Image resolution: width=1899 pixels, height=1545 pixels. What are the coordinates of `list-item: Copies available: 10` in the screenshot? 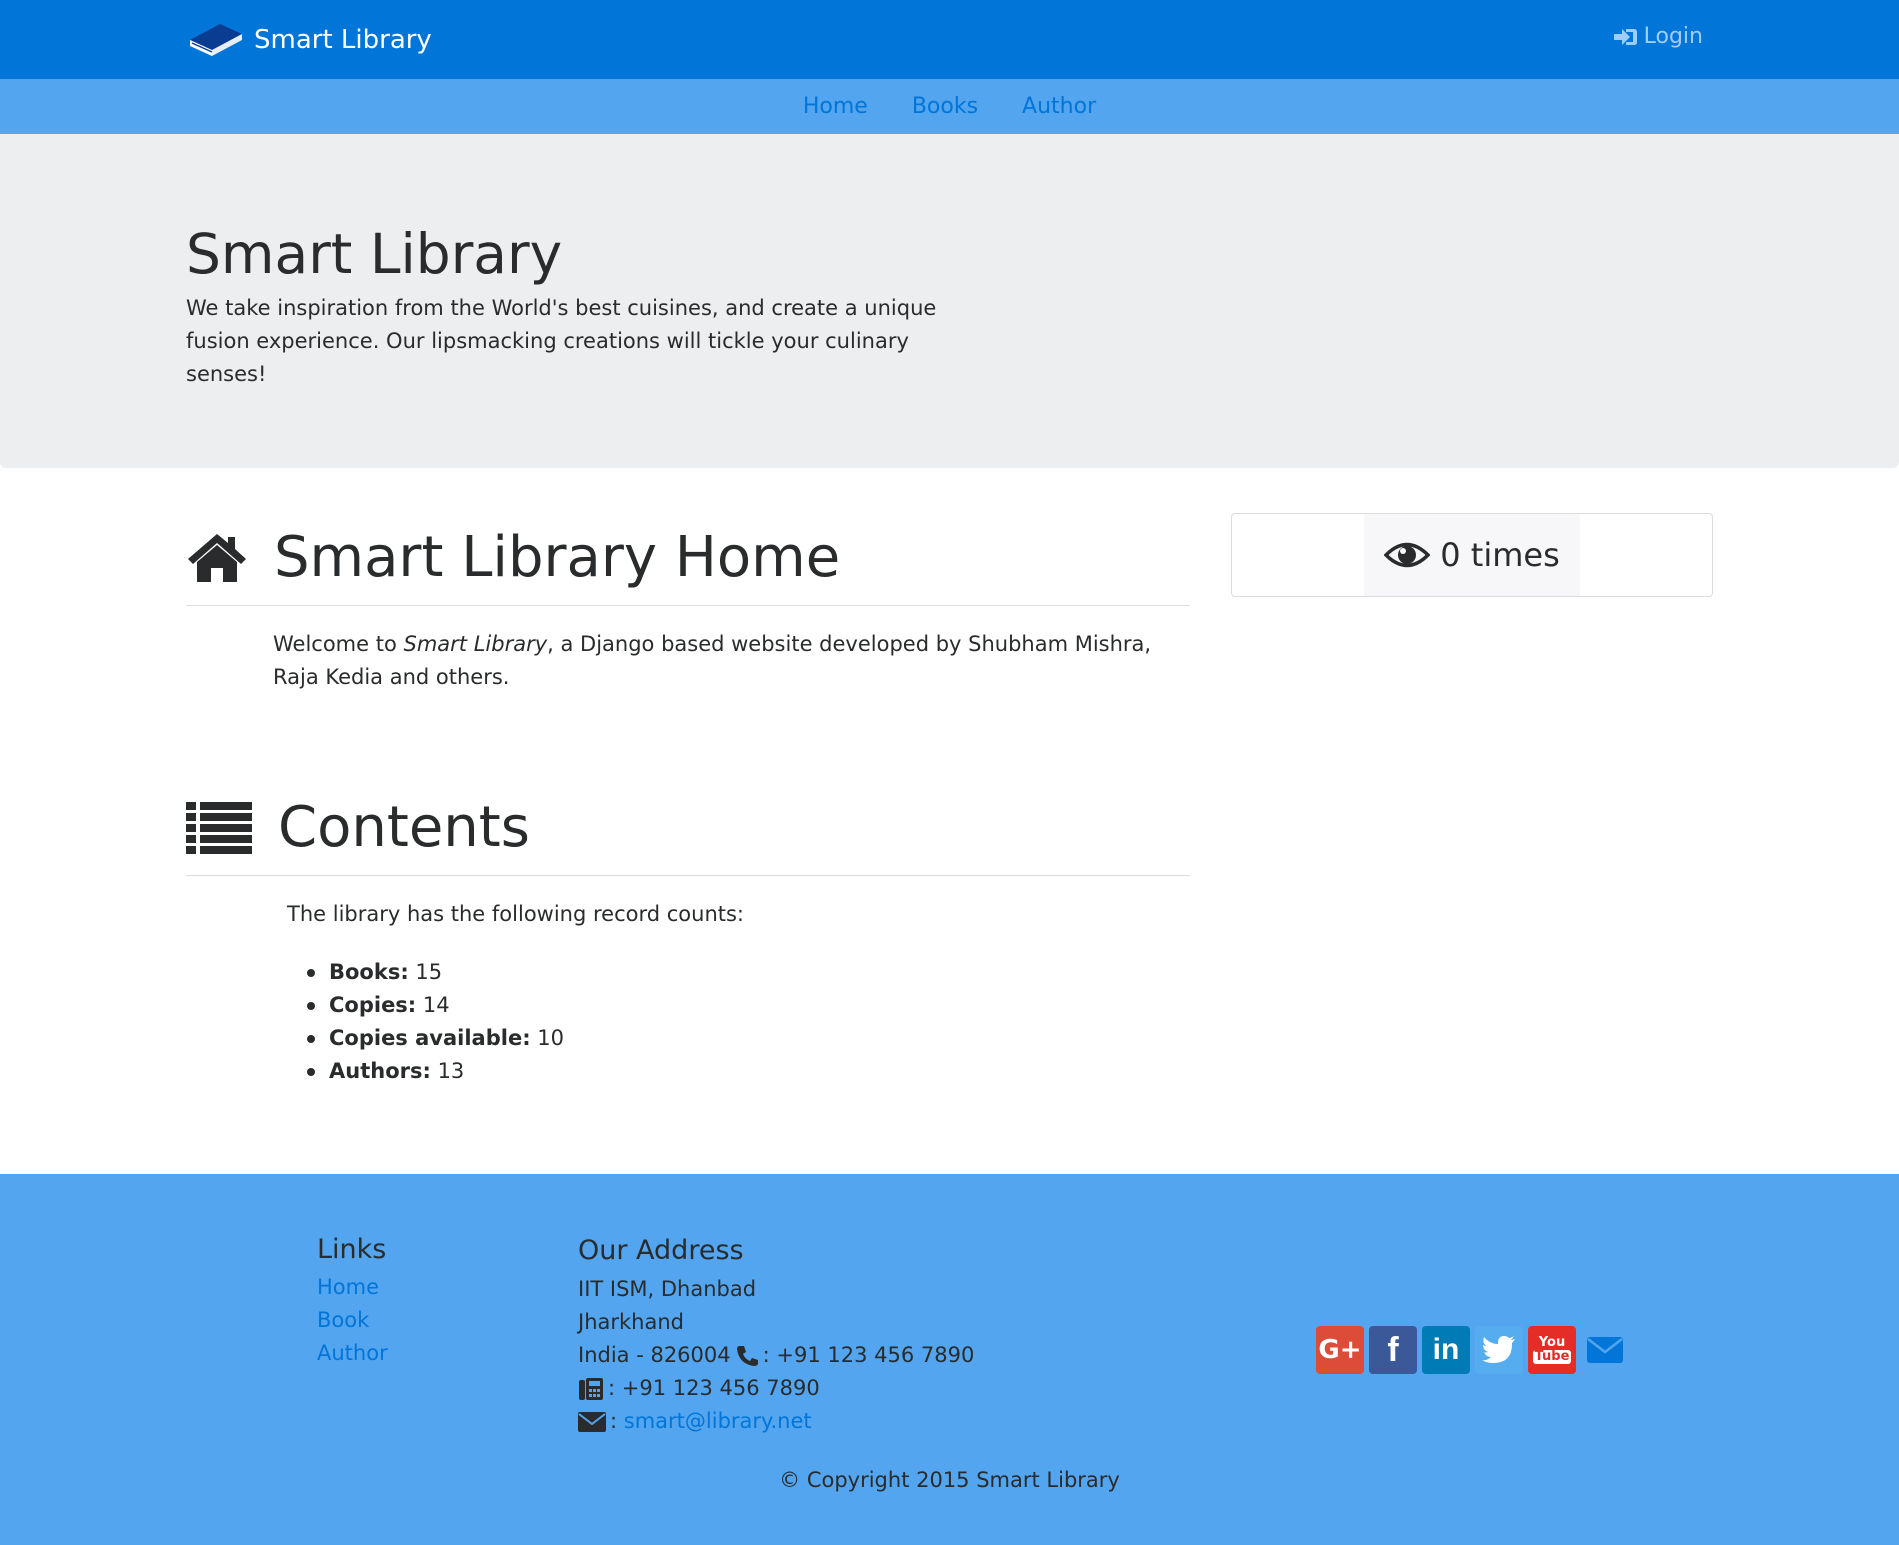 It's located at (435, 1038).